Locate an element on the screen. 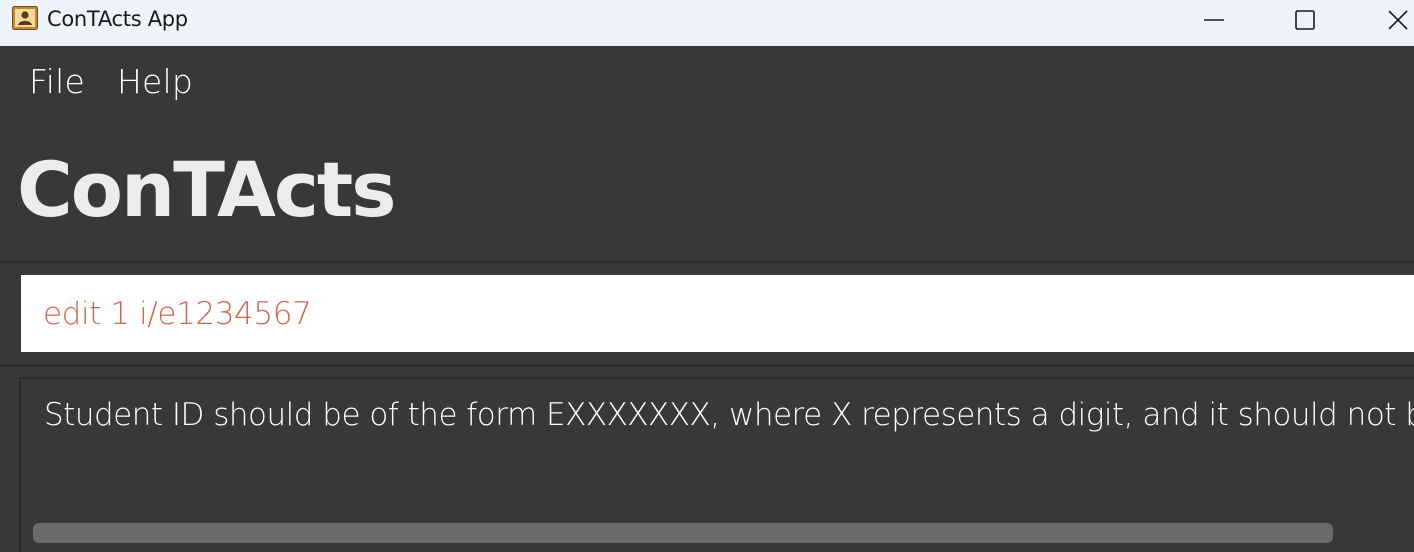  maximize-button is located at coordinates (1305, 20).